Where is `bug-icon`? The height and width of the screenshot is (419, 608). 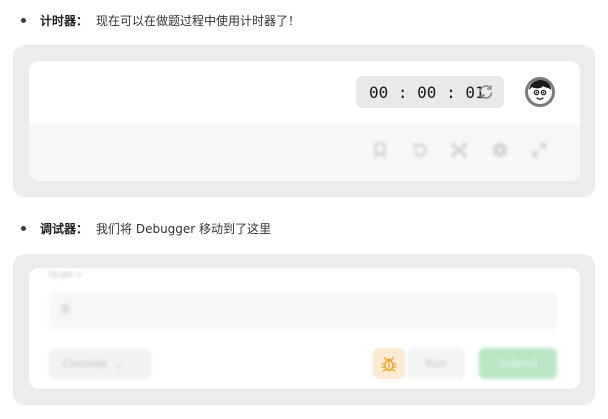
bug-icon is located at coordinates (389, 364).